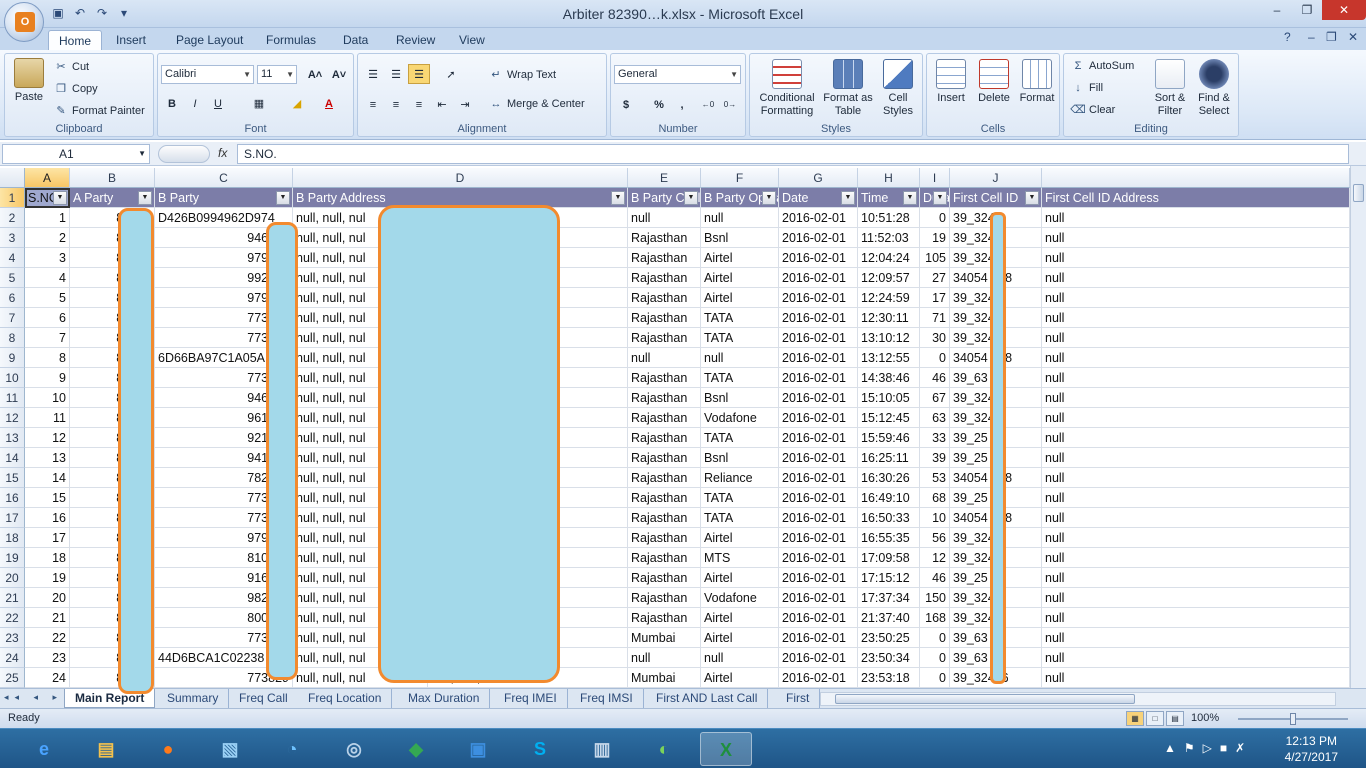 This screenshot has width=1366, height=768. I want to click on percent-button: %, so click(659, 104).